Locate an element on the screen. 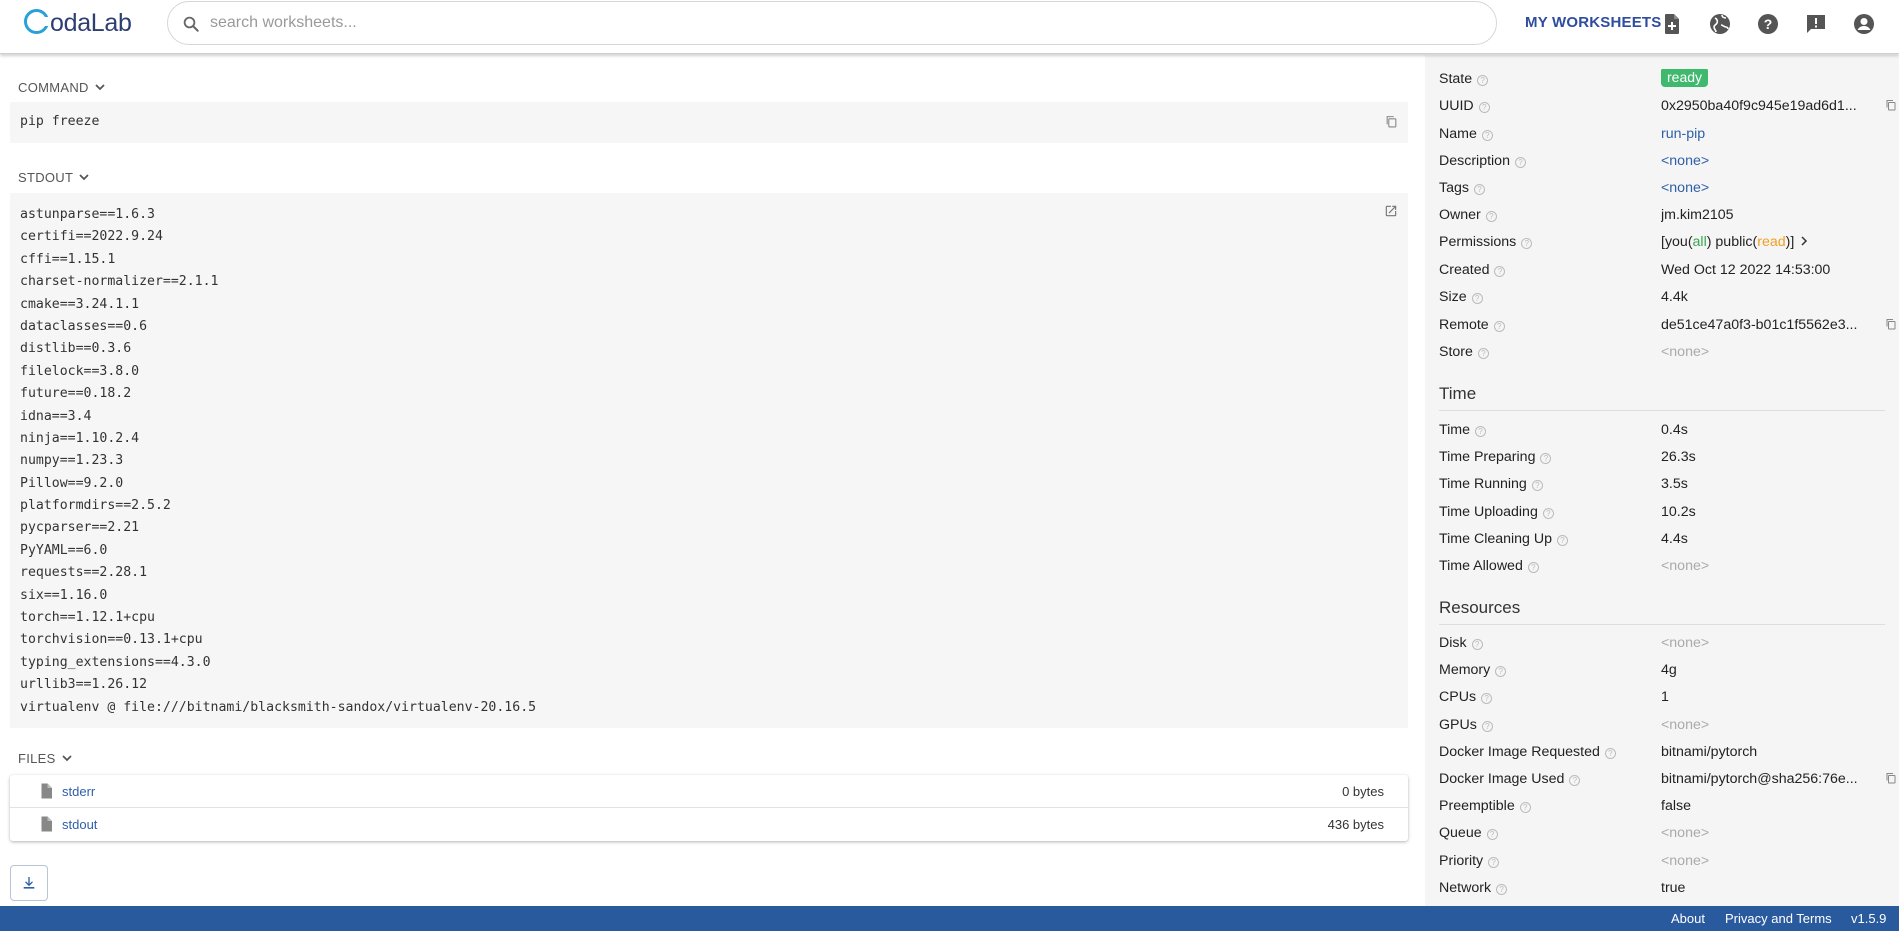 Image resolution: width=1899 pixels, height=931 pixels. status-badge: ready is located at coordinates (1685, 78).